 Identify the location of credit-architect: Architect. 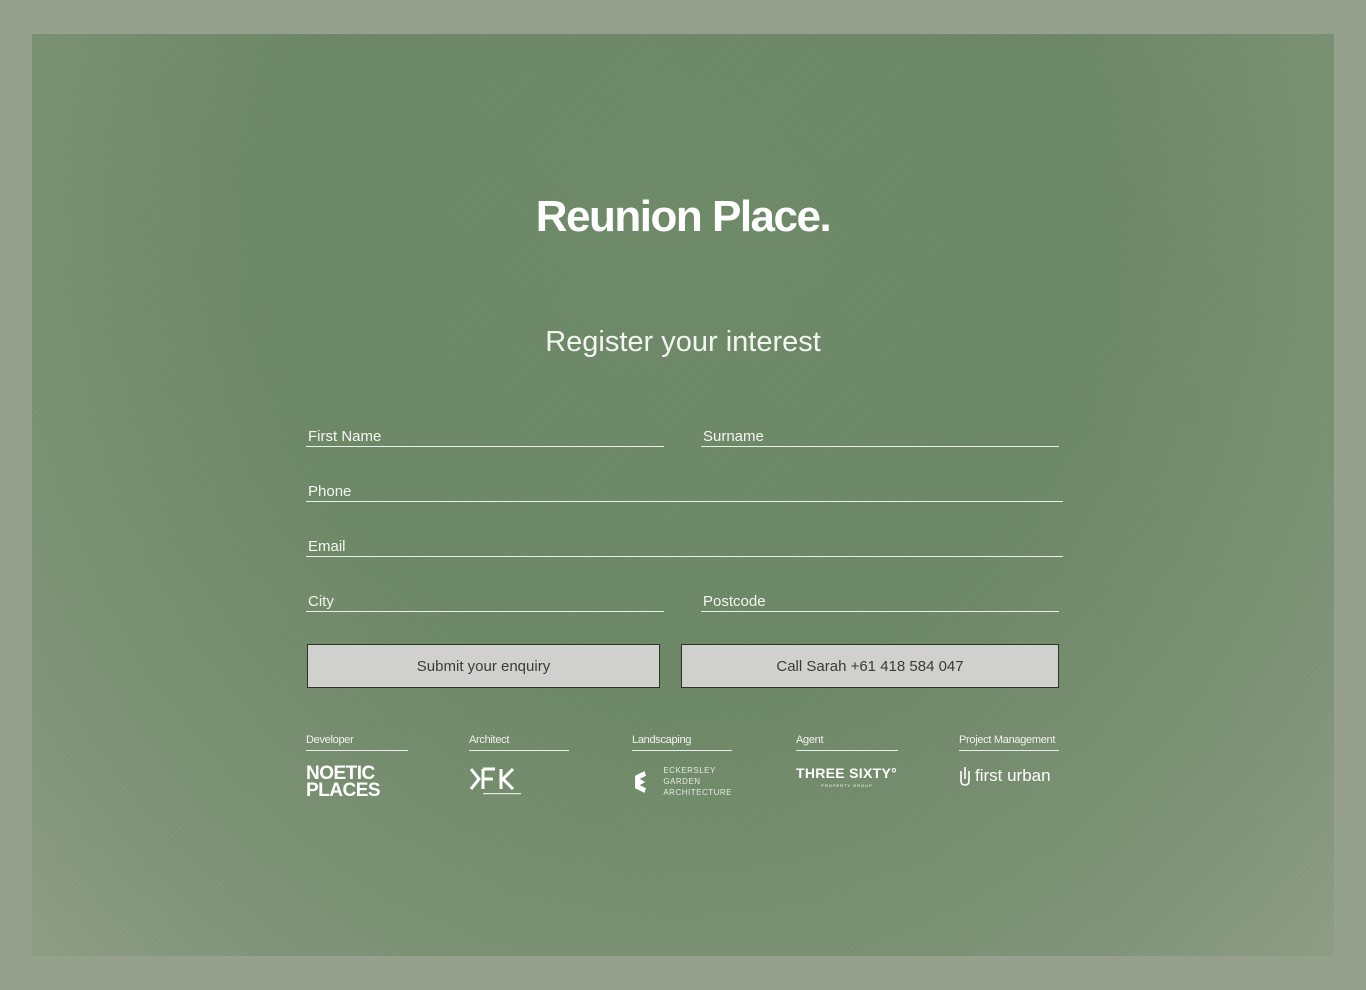
(519, 768).